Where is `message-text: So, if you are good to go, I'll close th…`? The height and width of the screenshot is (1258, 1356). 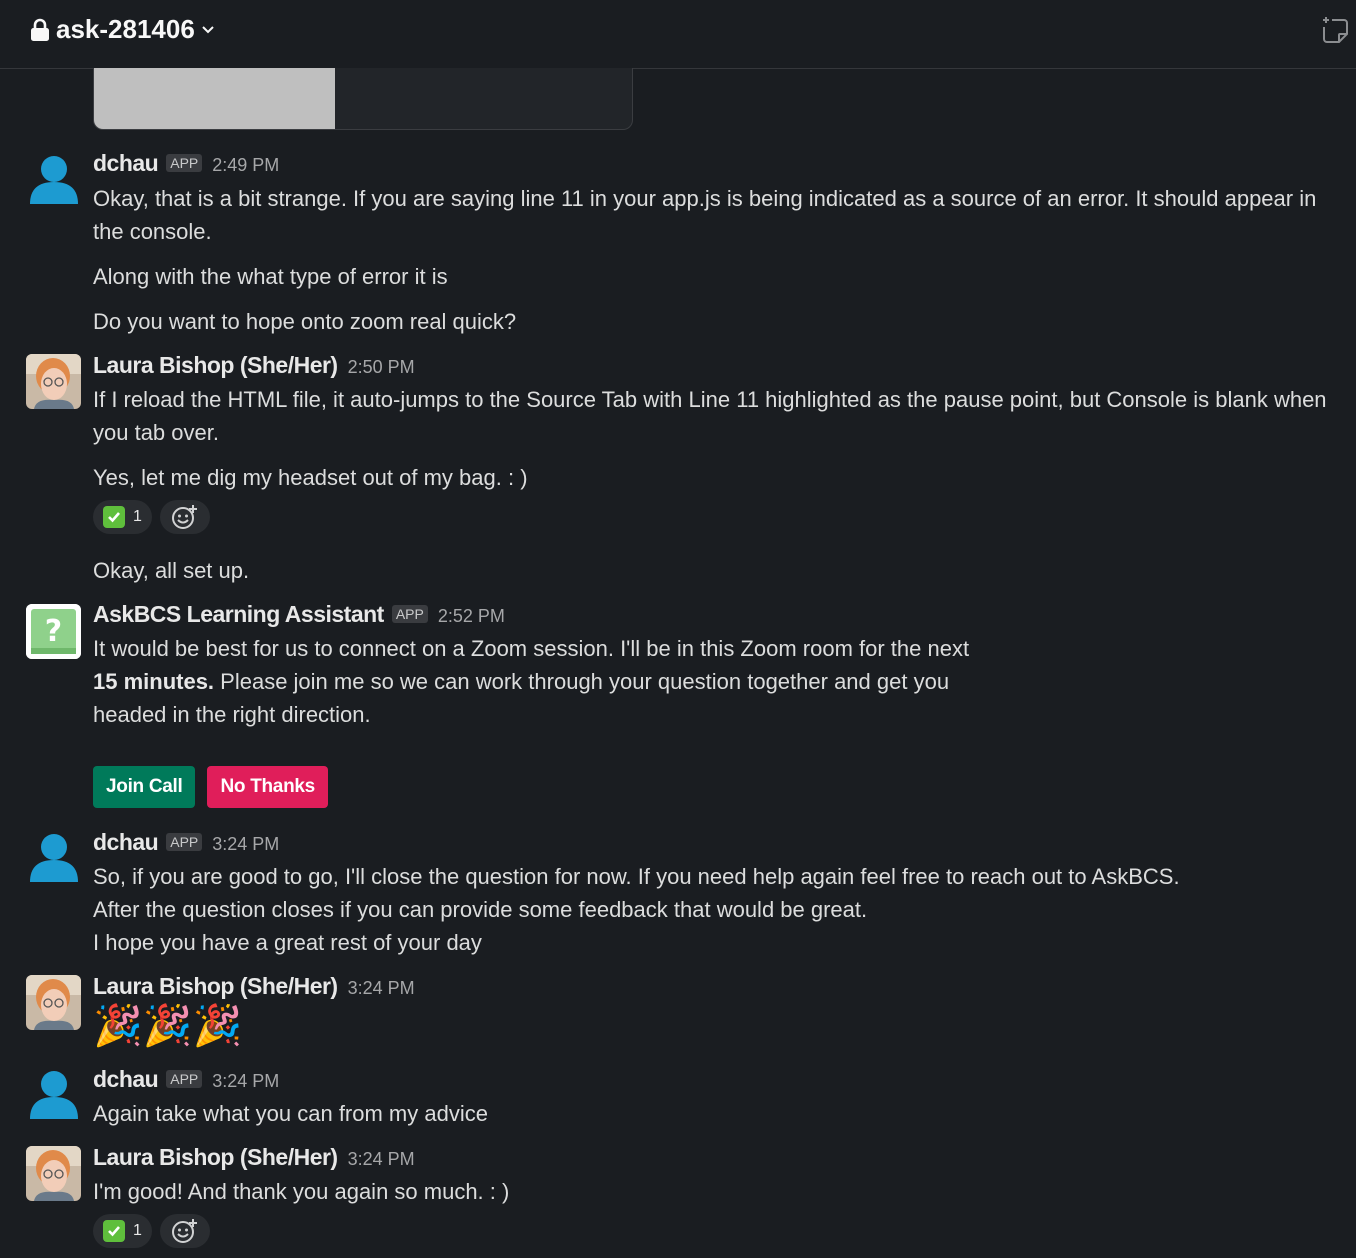 message-text: So, if you are good to go, I'll close th… is located at coordinates (636, 876).